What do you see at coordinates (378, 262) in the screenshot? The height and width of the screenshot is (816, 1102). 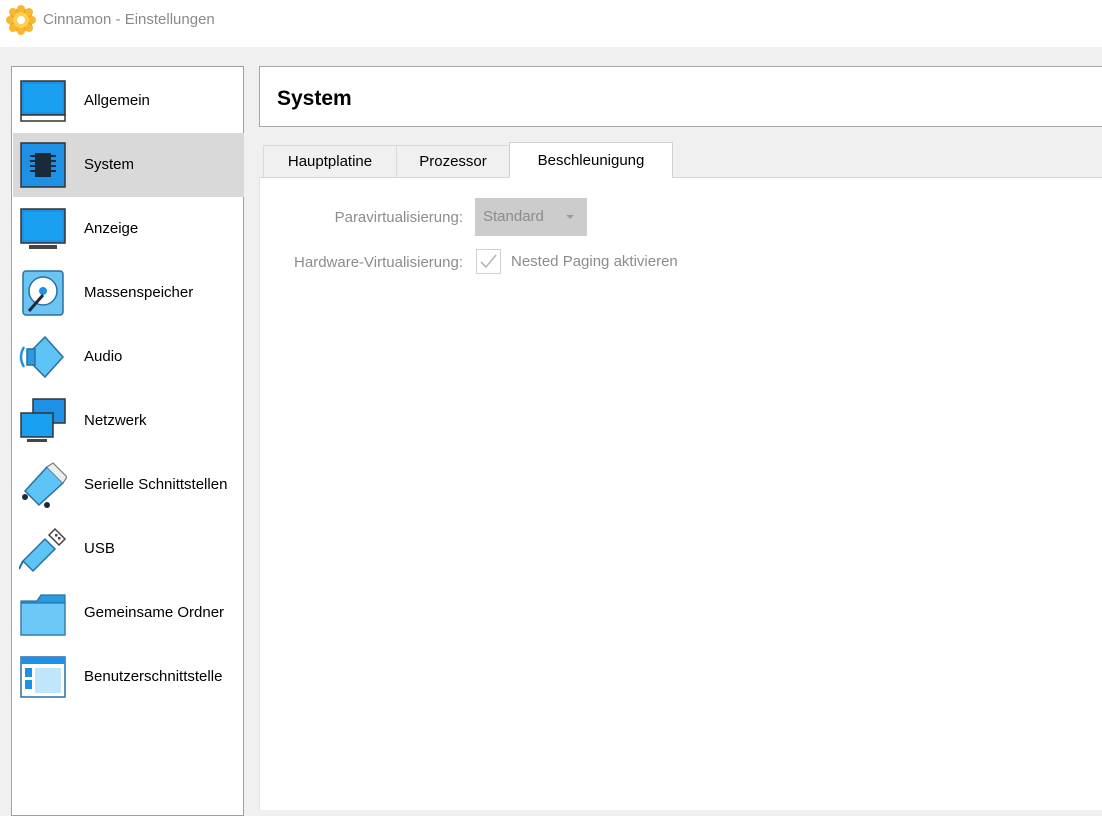 I see `hardware-virtualization-label: Hardware-Virtualisierung:` at bounding box center [378, 262].